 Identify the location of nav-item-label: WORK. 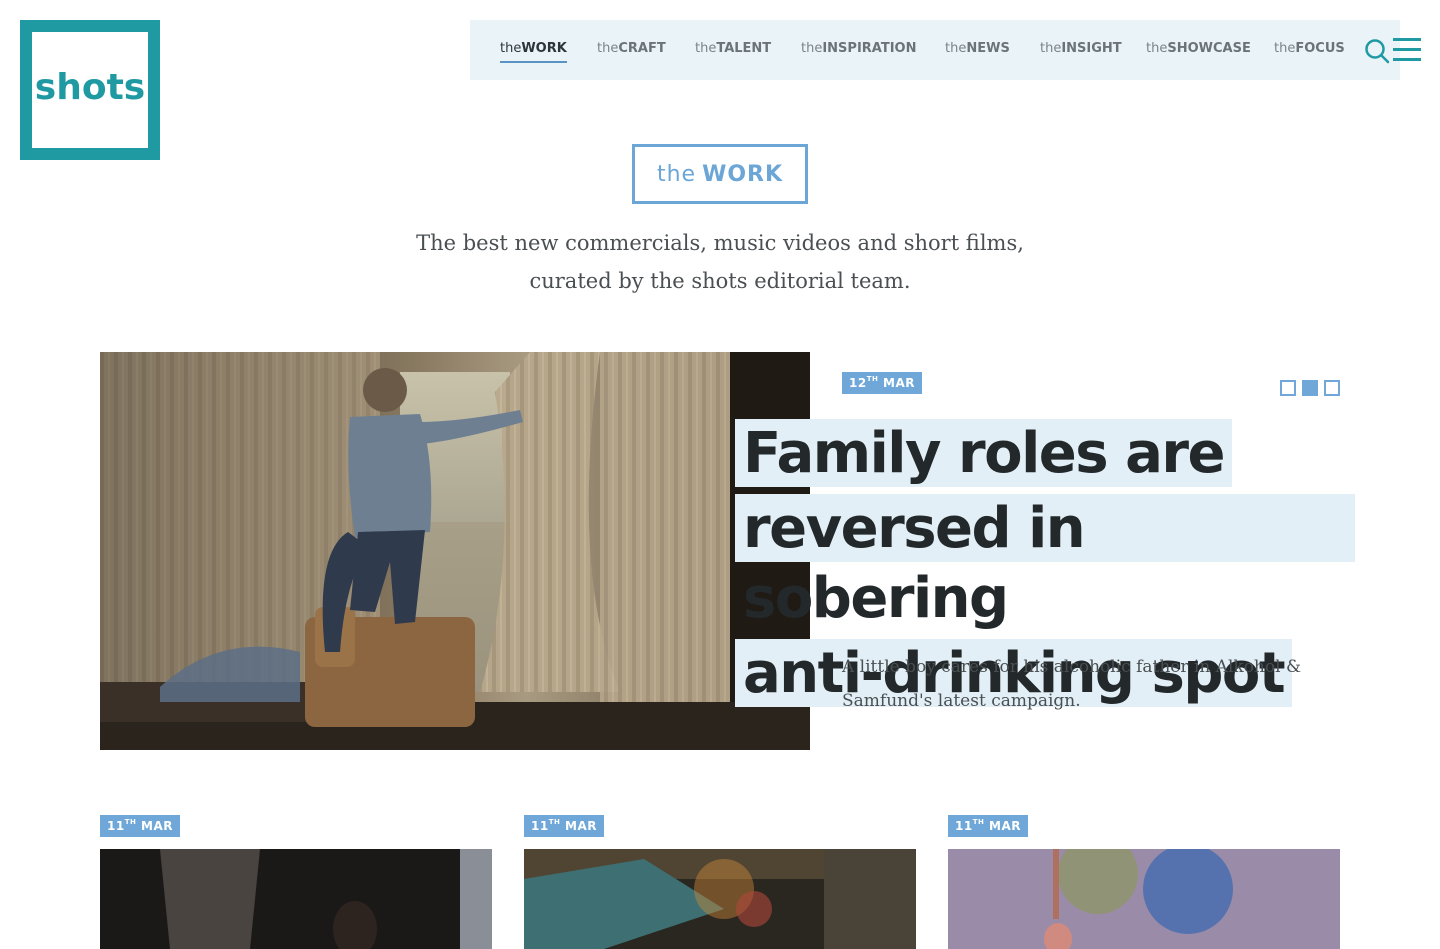
(544, 48).